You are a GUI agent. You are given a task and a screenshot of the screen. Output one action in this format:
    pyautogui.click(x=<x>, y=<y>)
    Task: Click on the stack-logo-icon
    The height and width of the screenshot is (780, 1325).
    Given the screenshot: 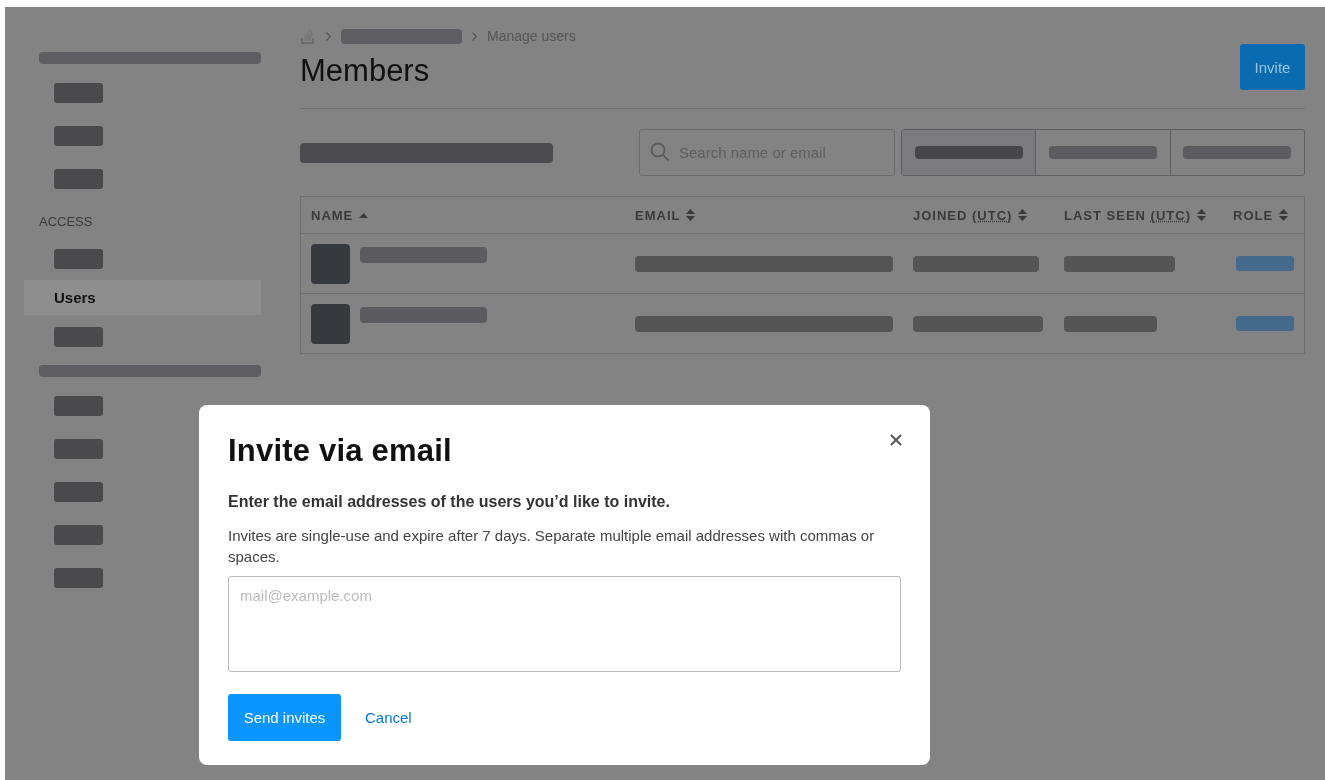 What is the action you would take?
    pyautogui.click(x=308, y=36)
    